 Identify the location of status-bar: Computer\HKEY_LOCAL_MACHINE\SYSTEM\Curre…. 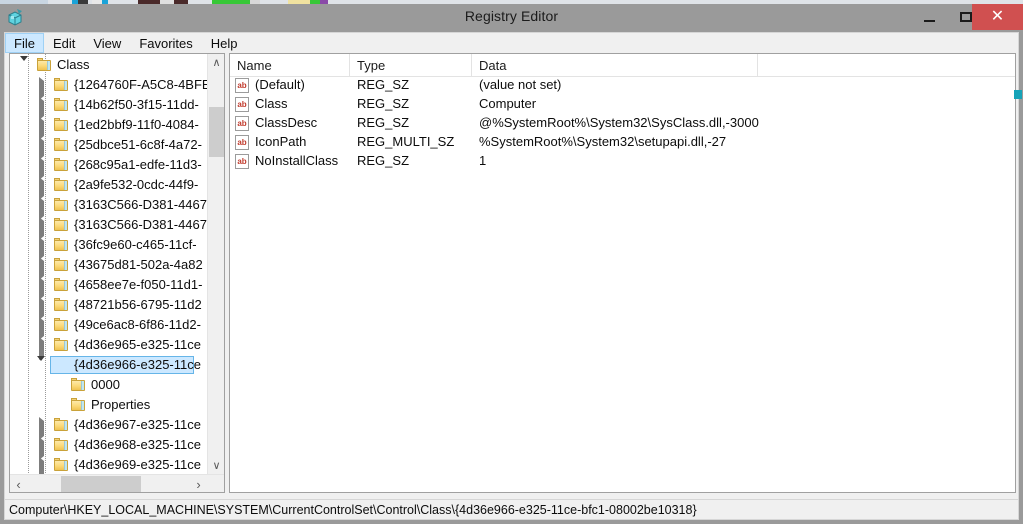
(511, 509).